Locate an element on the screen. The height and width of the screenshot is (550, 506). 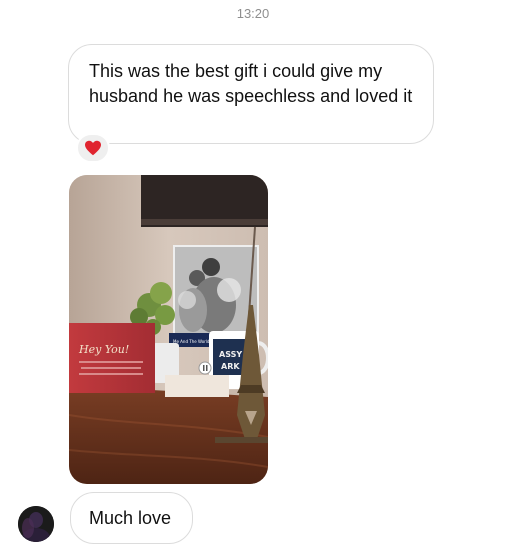
message-text: Much love is located at coordinates (130, 517).